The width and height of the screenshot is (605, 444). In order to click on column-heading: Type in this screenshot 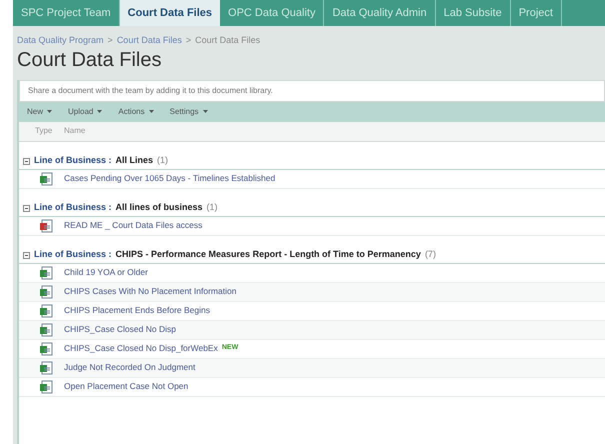, I will do `click(41, 131)`.